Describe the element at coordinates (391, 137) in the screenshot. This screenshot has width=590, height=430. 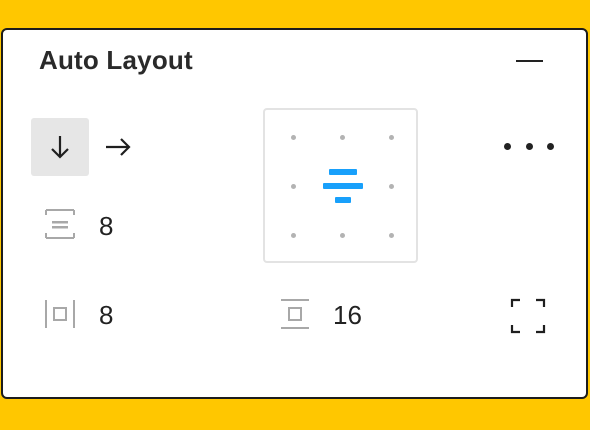
I see `align-top-right` at that location.